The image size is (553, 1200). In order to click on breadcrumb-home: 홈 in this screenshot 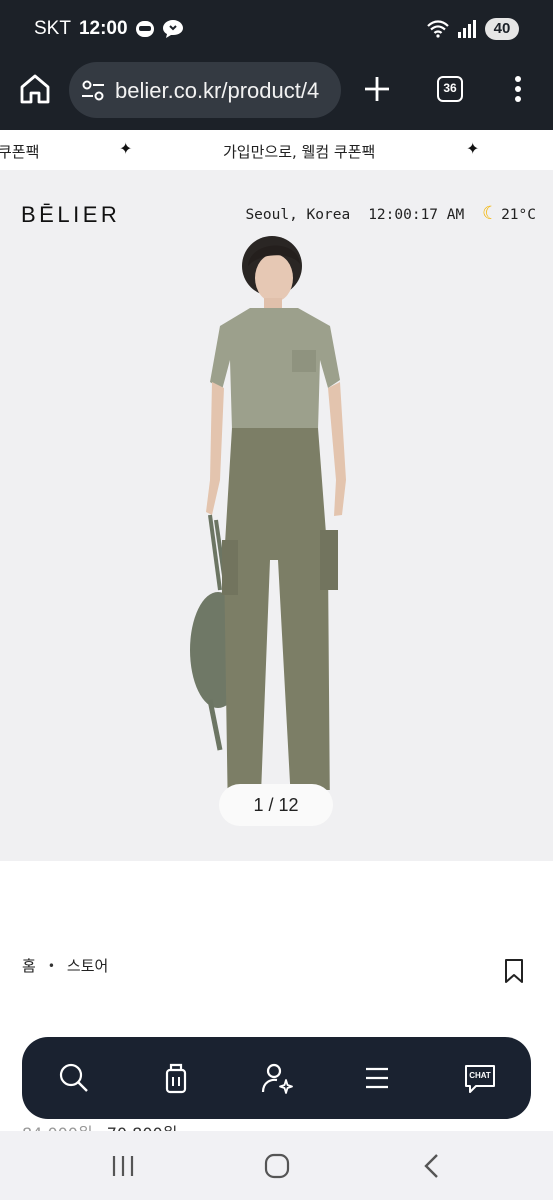, I will do `click(29, 965)`.